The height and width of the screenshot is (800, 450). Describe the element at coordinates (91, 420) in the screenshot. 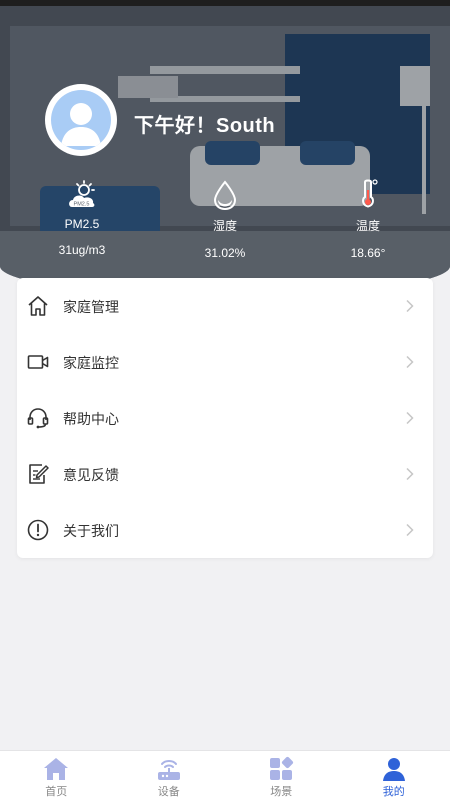

I see `menu-item-label: 帮助中心` at that location.